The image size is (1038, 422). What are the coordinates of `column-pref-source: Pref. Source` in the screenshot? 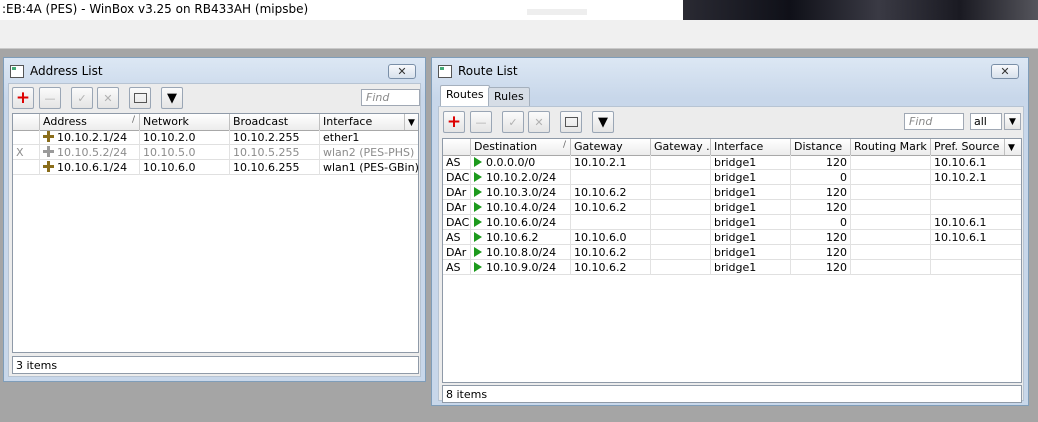 It's located at (968, 147).